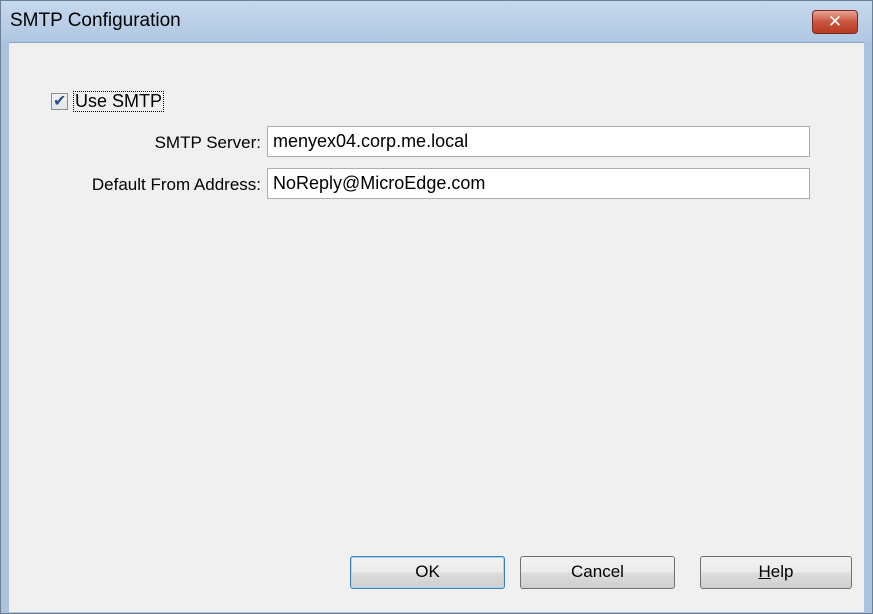 This screenshot has height=614, width=873. I want to click on help-label-rest: elp, so click(782, 571).